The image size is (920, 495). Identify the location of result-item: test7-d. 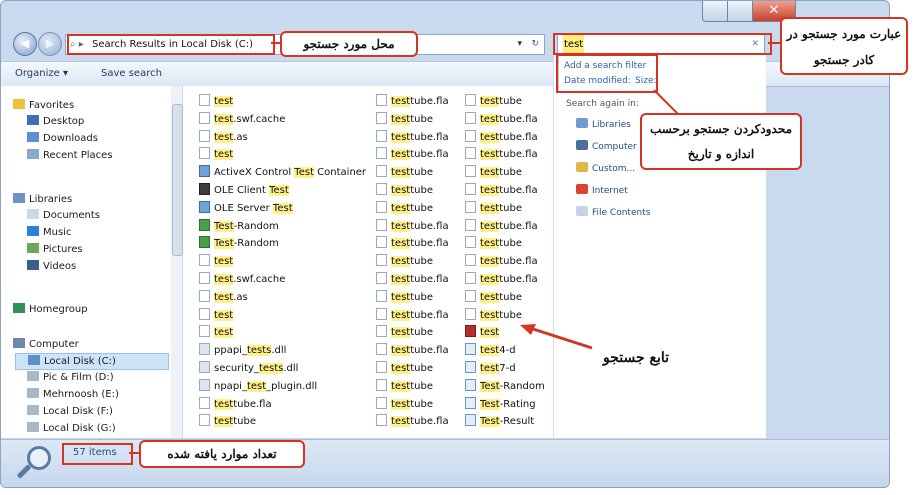
(490, 368).